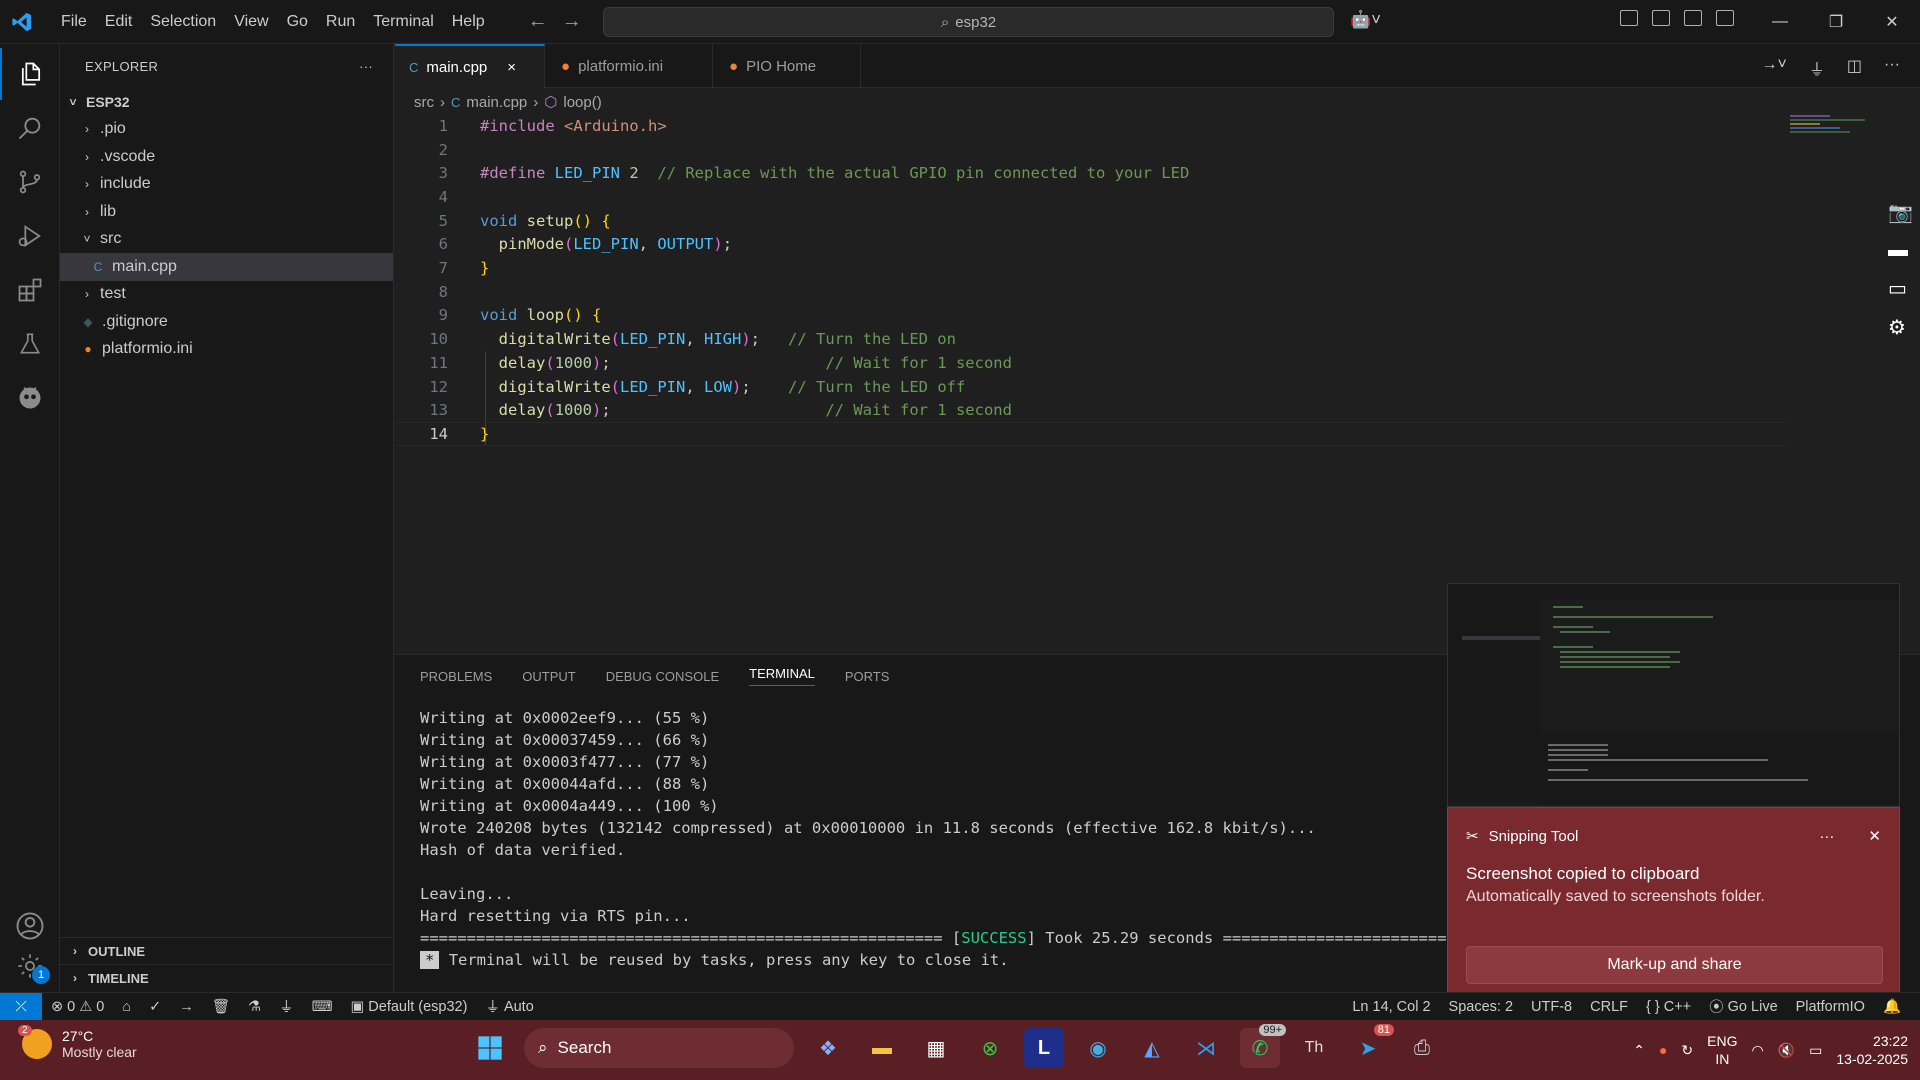 The height and width of the screenshot is (1080, 1920). I want to click on weather-widget: 2 27°C Mostly clear, so click(77, 1042).